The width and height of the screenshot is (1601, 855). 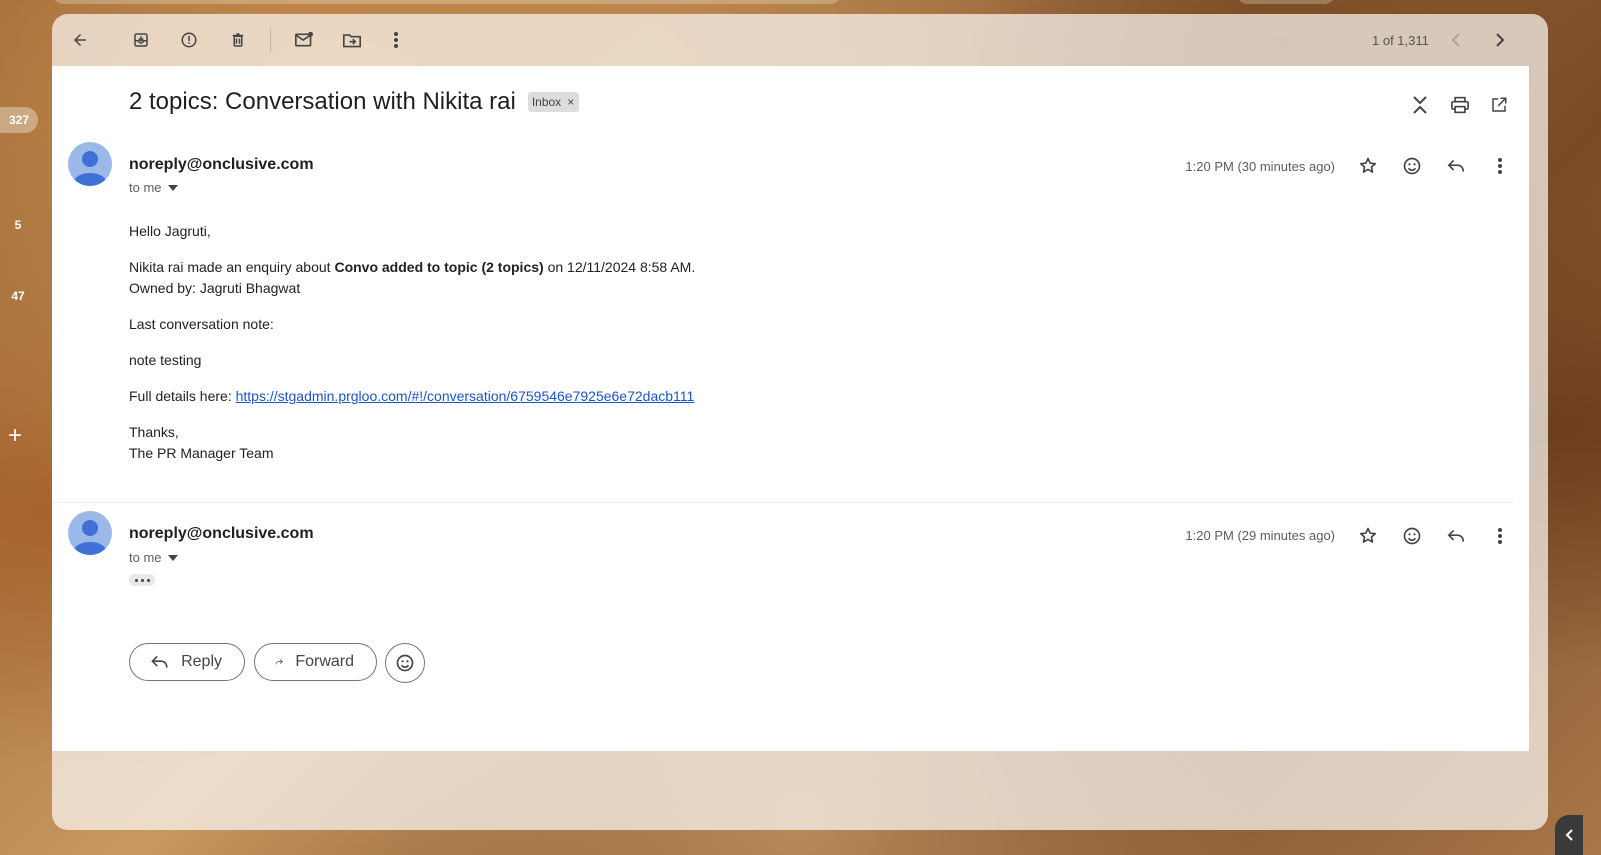 I want to click on thanks-text: Thanks,, so click(x=154, y=432).